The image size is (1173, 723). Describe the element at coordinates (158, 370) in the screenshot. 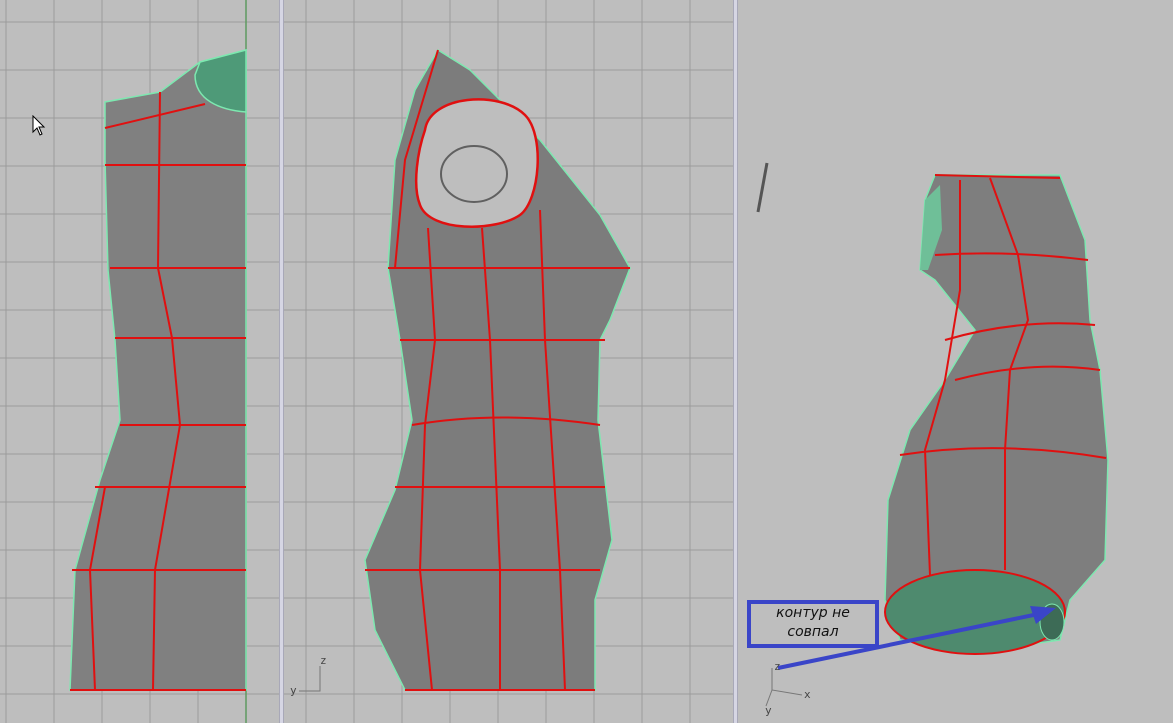

I see `torso-surface-side` at that location.